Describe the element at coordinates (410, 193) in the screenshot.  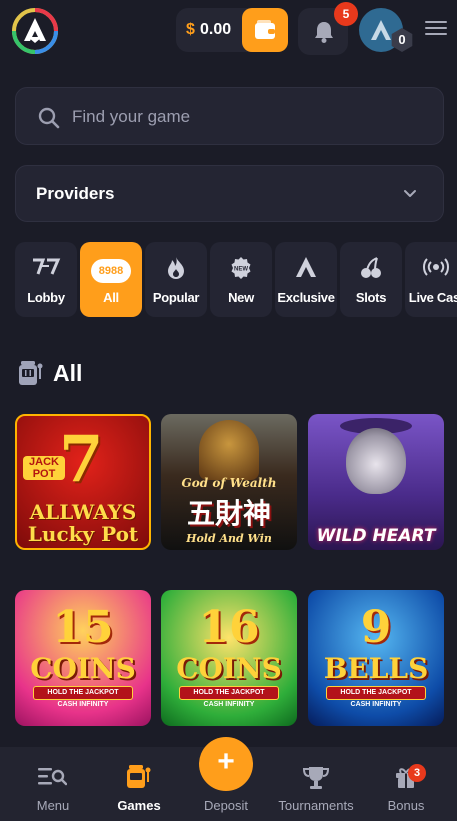
I see `chevron-down-icon` at that location.